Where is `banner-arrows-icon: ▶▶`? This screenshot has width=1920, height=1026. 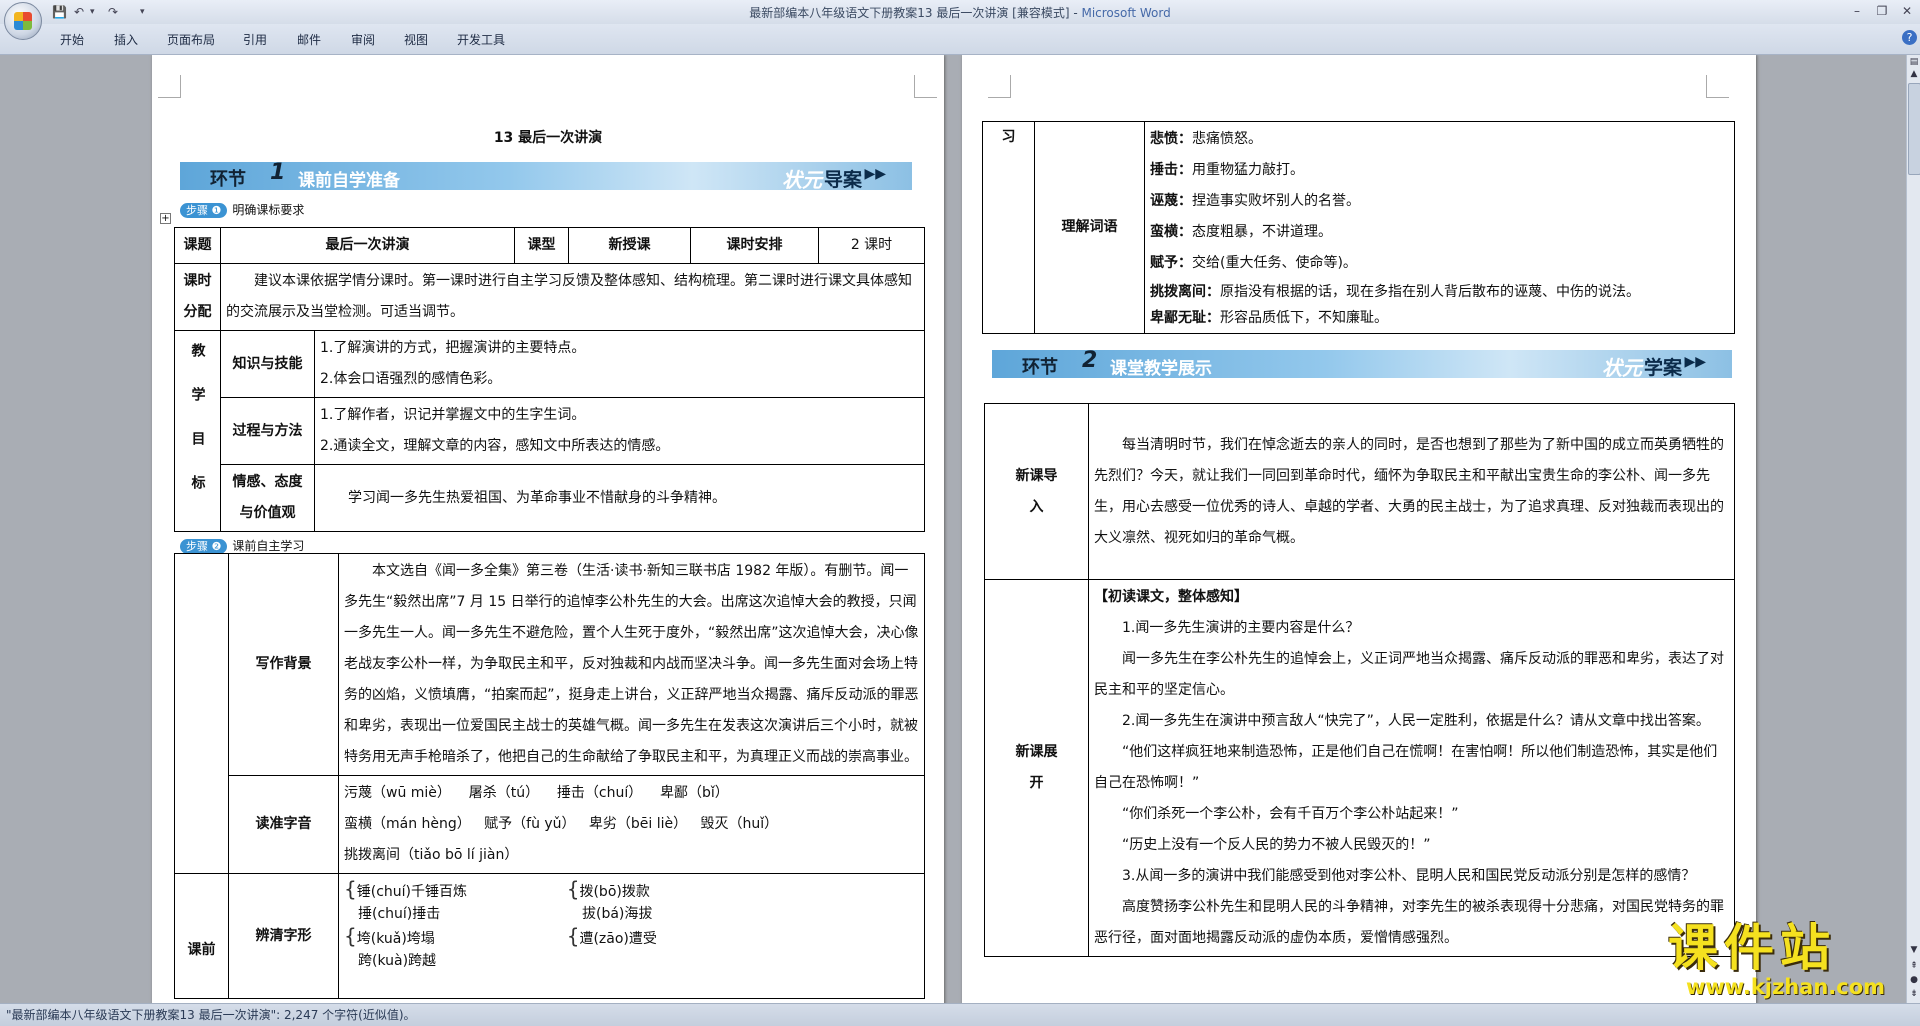
banner-arrows-icon: ▶▶ is located at coordinates (875, 174).